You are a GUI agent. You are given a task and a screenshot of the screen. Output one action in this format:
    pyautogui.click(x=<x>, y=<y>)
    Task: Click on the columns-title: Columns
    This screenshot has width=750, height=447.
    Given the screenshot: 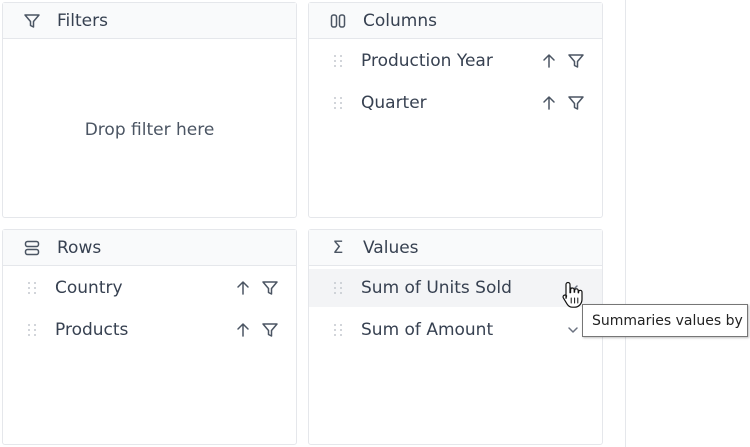 What is the action you would take?
    pyautogui.click(x=400, y=20)
    